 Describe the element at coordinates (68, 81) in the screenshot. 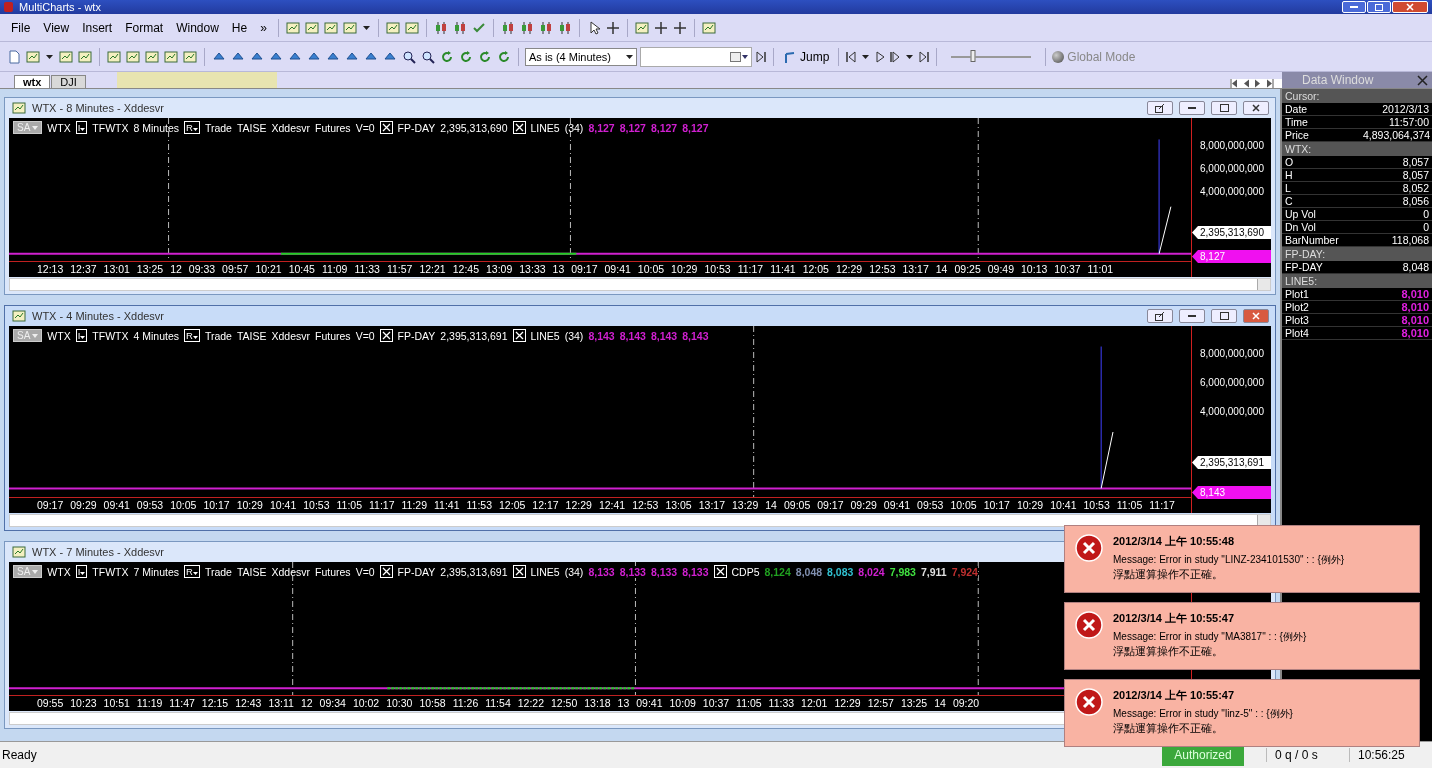

I see `workspace-tab: DJI` at that location.